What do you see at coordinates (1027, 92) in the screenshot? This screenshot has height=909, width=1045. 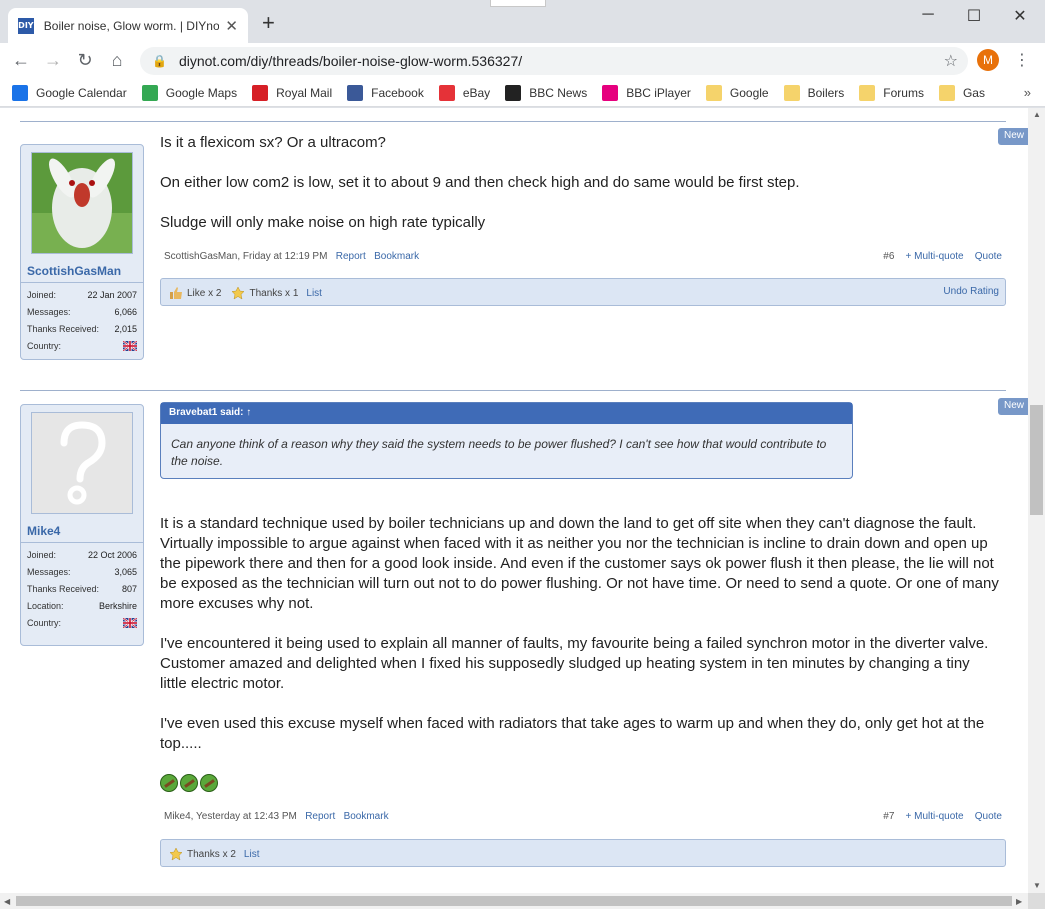 I see `bookmarks-overflow-icon: »` at bounding box center [1027, 92].